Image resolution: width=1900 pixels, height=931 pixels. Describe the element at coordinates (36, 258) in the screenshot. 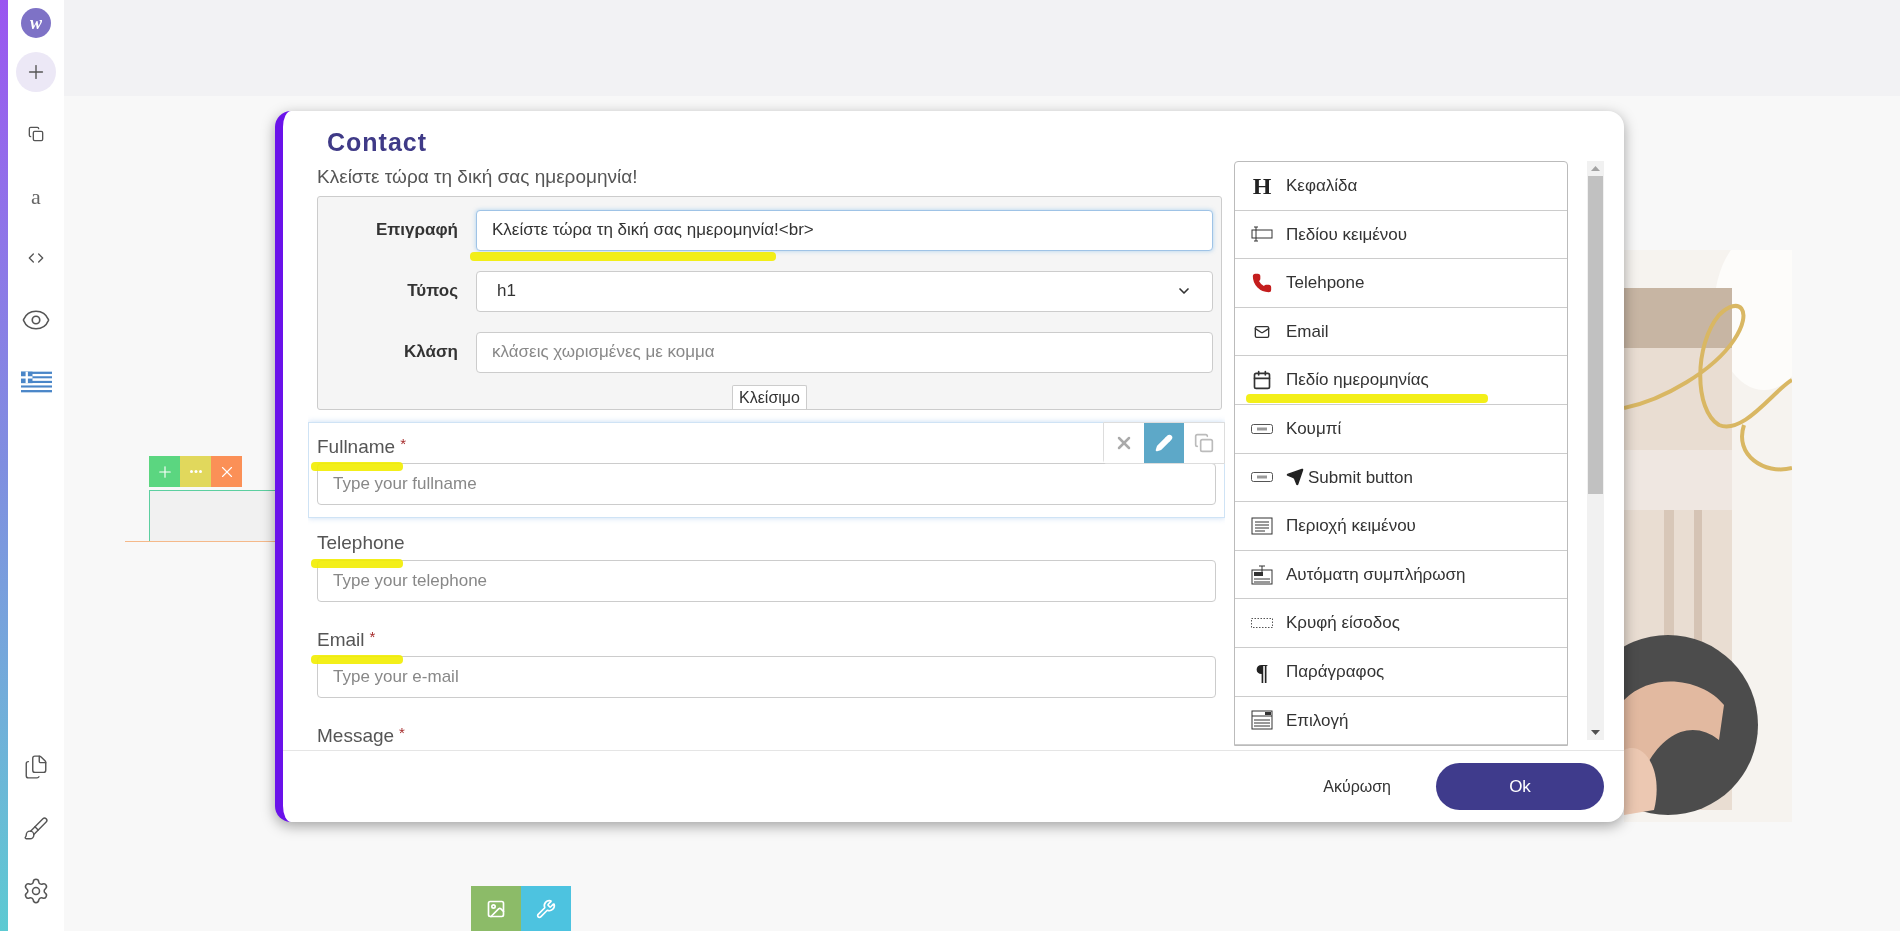

I see `code-icon` at that location.